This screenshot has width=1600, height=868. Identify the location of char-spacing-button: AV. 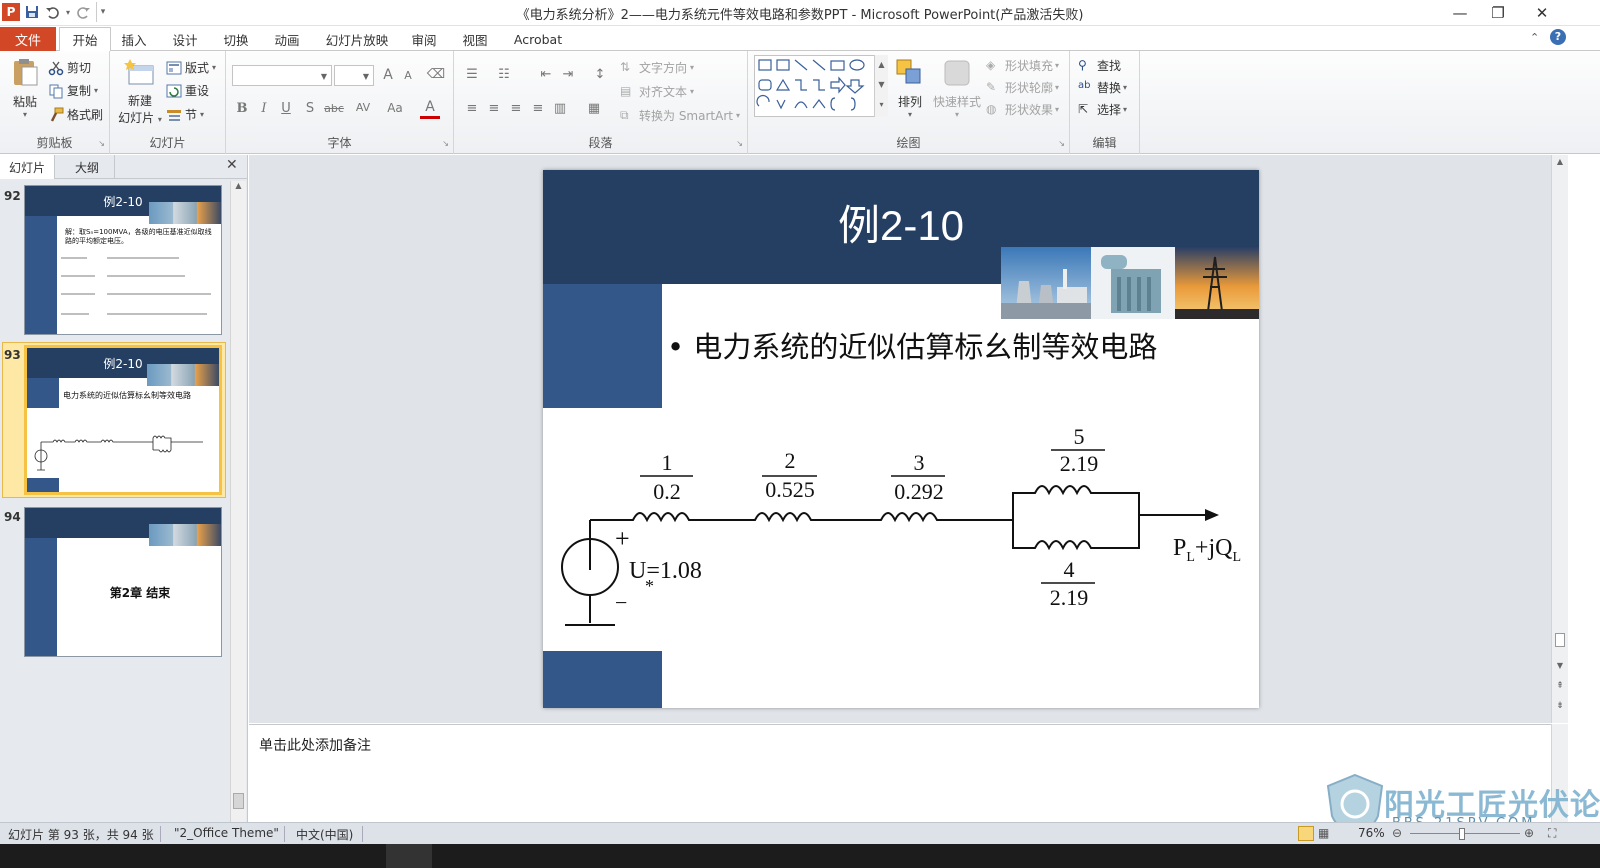
(363, 107).